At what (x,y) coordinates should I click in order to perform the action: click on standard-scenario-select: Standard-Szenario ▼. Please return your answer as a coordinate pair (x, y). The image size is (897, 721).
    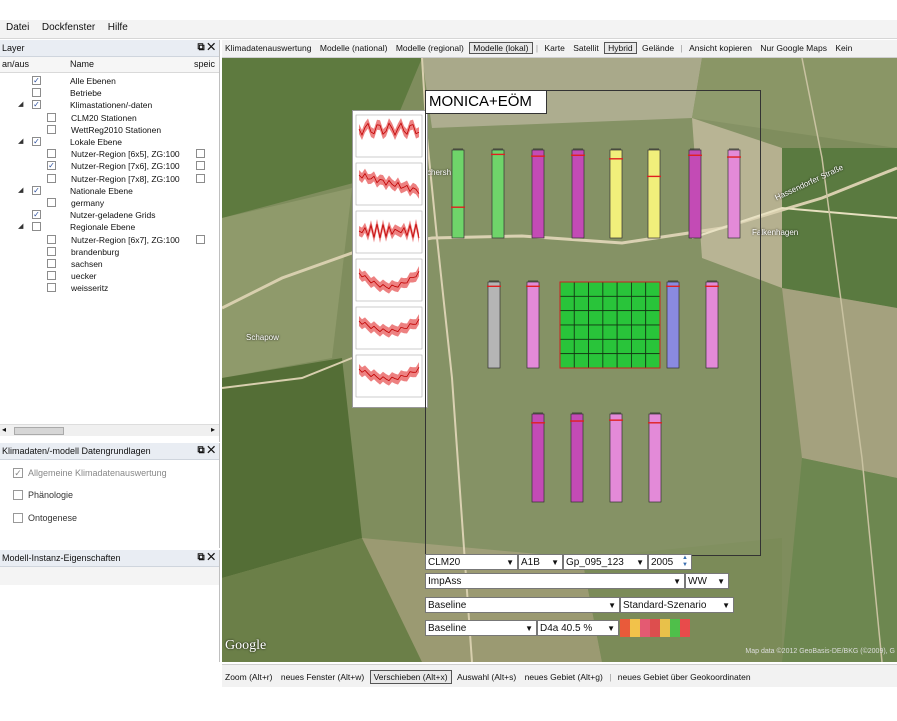
    Looking at the image, I should click on (677, 605).